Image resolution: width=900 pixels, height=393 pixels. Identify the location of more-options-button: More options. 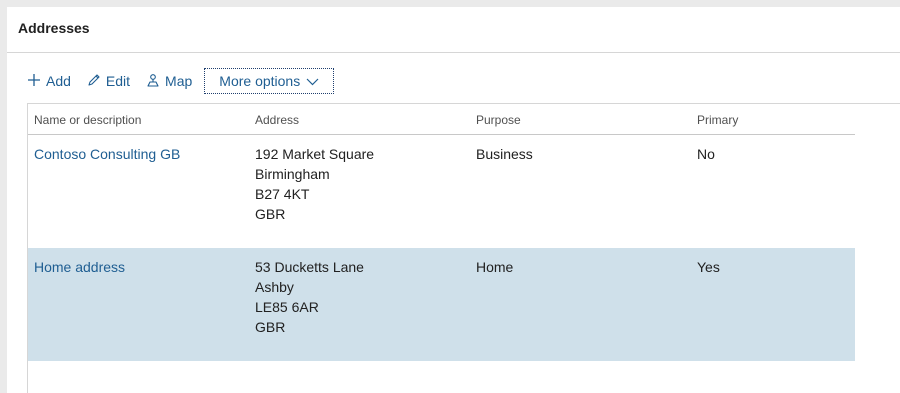
(269, 81).